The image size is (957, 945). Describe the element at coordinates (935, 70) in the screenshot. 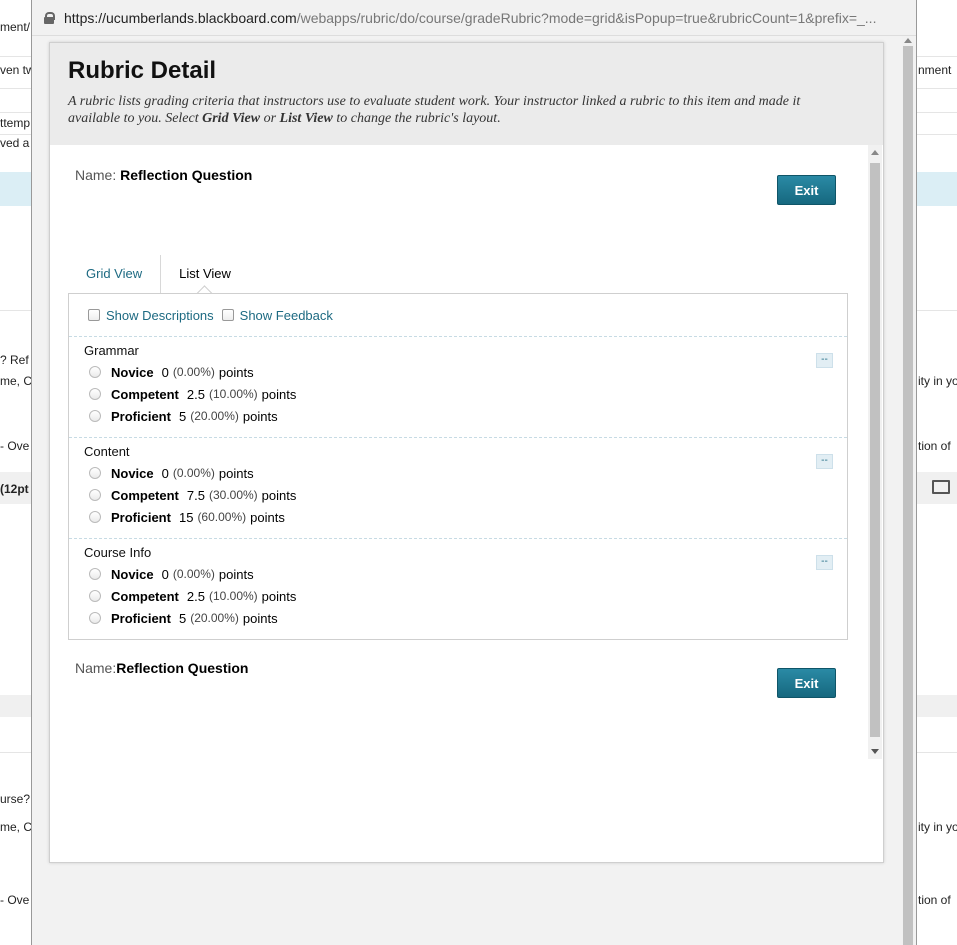

I see `background-text: nment` at that location.